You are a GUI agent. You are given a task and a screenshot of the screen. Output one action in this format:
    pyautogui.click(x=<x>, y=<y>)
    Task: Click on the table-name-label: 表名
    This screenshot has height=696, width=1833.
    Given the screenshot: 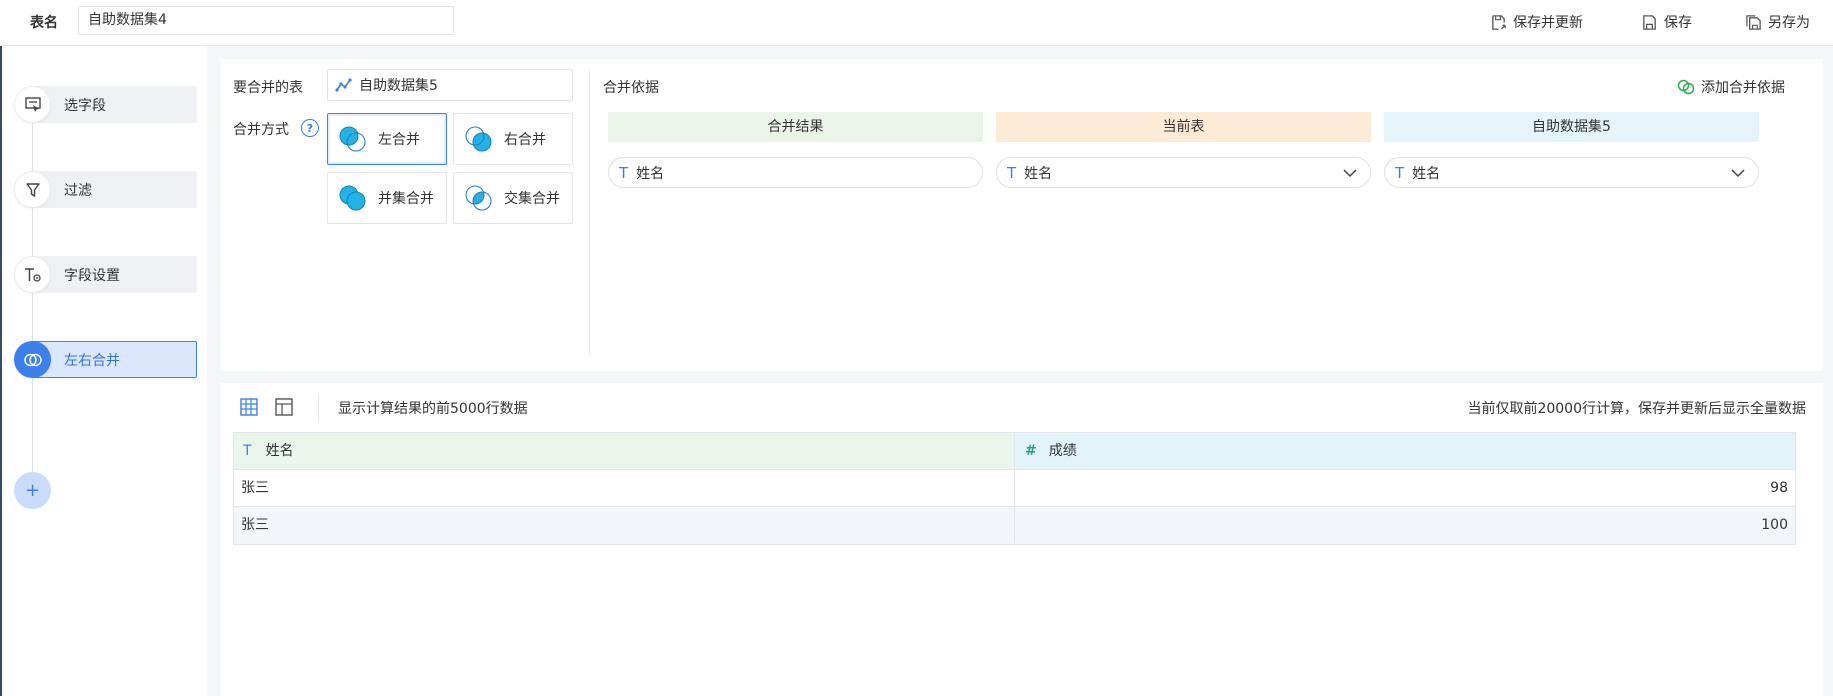 What is the action you would take?
    pyautogui.click(x=44, y=23)
    